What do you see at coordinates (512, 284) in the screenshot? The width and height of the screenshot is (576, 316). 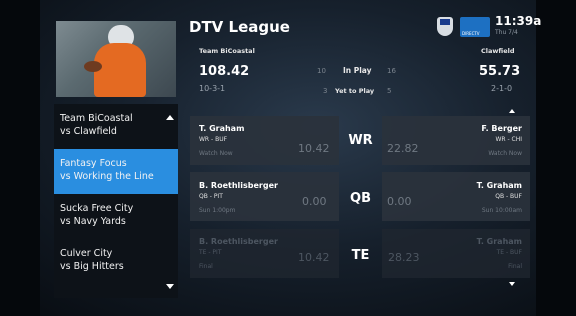 I see `lineup-scroll-down-icon` at bounding box center [512, 284].